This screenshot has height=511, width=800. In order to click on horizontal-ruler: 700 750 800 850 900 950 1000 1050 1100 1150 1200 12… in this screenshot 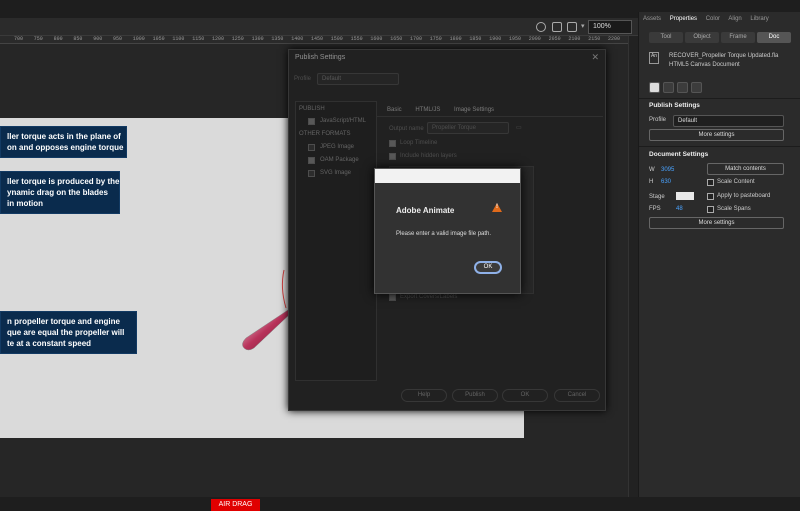, I will do `click(319, 40)`.